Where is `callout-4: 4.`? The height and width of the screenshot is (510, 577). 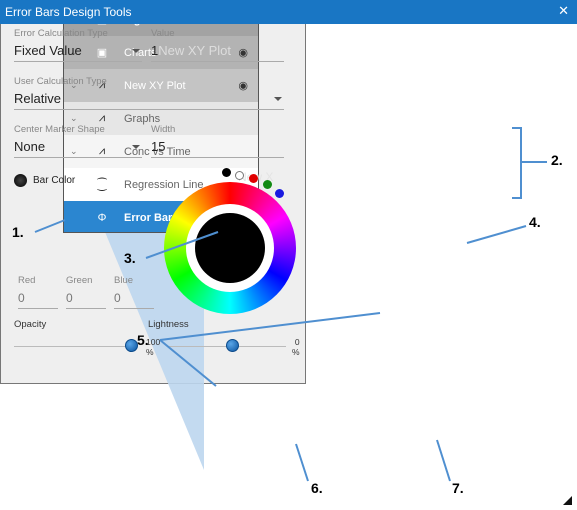 callout-4: 4. is located at coordinates (535, 222).